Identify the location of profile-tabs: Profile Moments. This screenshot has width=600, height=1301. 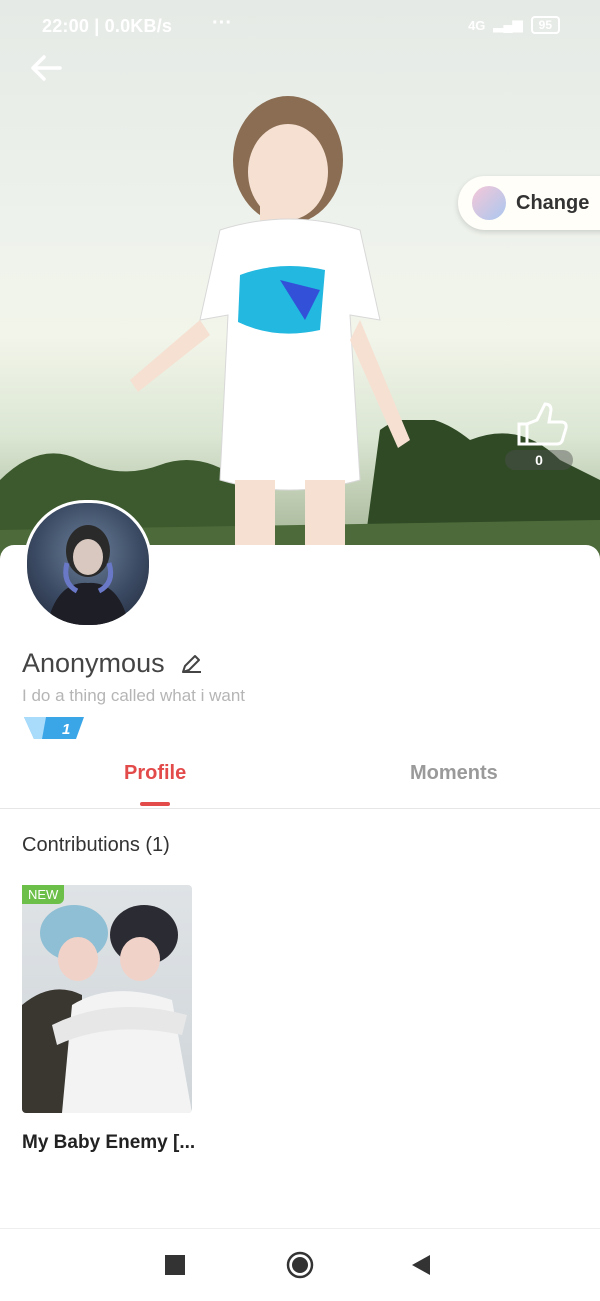
(300, 782).